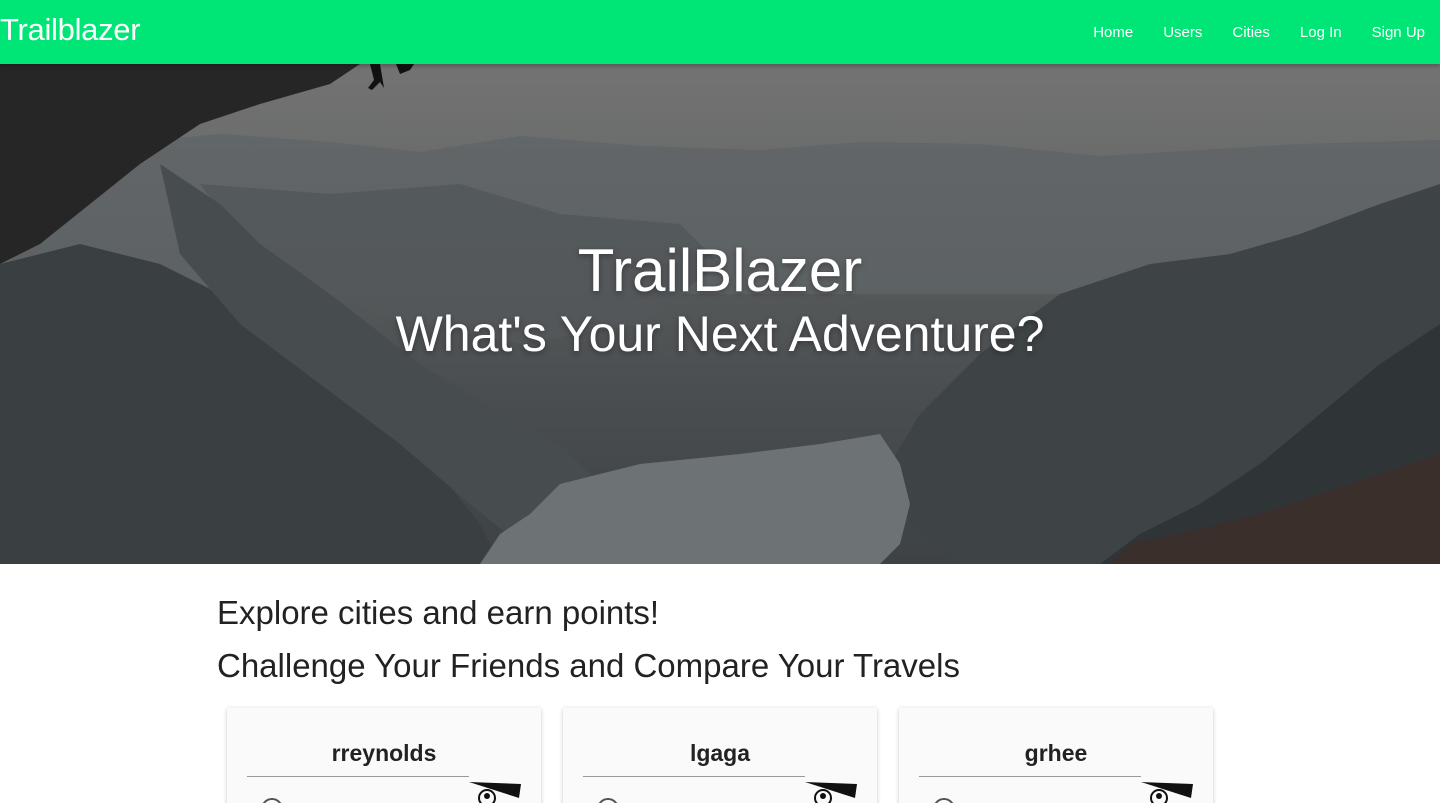 The height and width of the screenshot is (803, 1440). I want to click on tagline-explore: Explore cities and earn points!, so click(438, 612).